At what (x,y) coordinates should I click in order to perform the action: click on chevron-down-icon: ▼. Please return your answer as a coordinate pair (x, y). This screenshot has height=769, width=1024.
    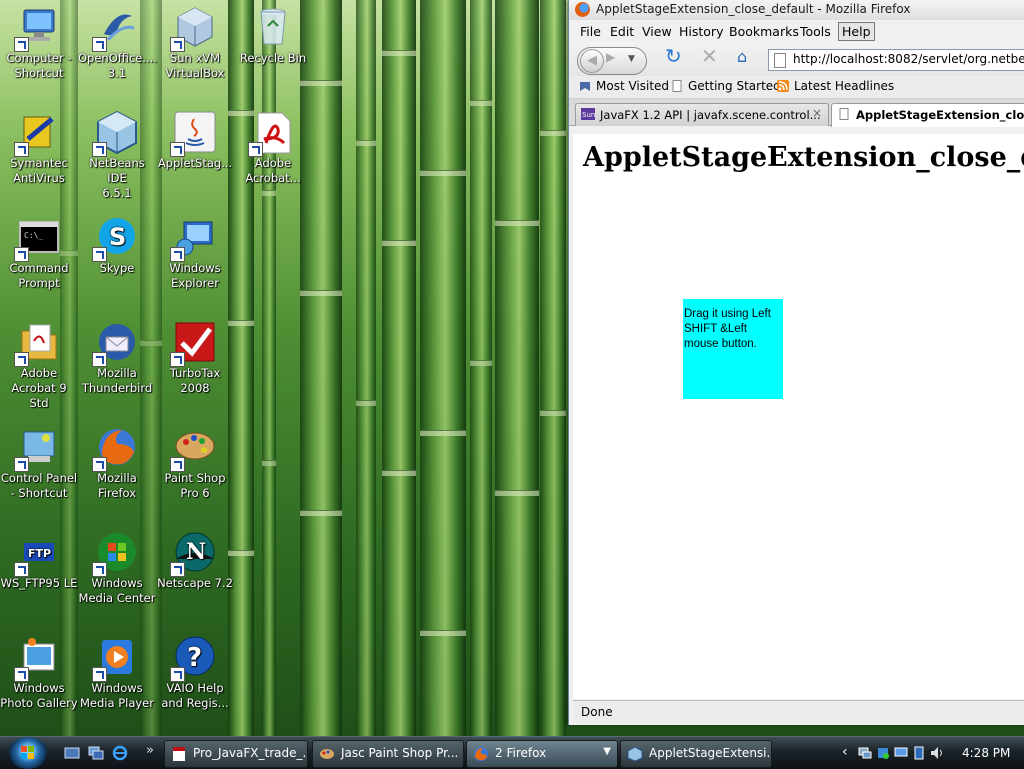
    Looking at the image, I should click on (607, 751).